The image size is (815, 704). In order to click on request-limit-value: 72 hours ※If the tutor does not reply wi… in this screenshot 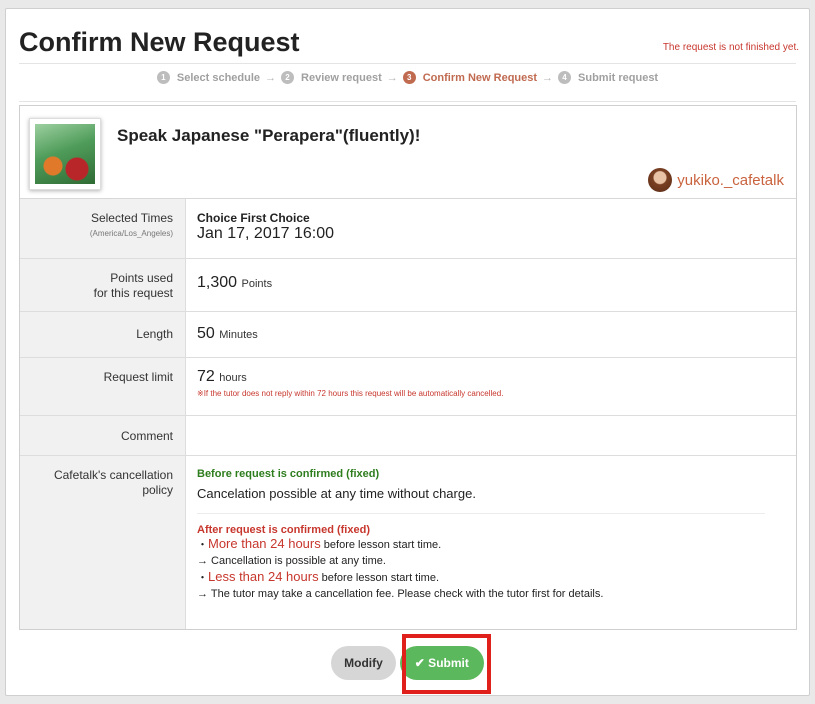, I will do `click(491, 386)`.